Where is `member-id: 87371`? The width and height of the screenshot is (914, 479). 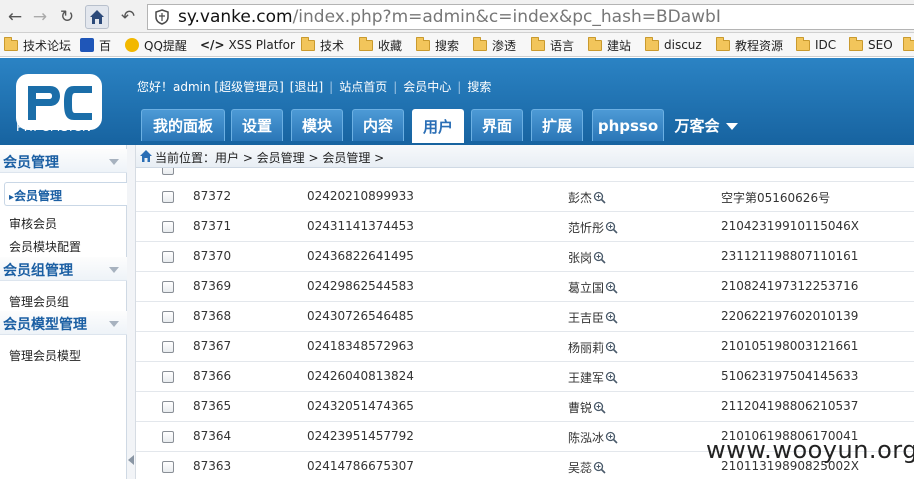 member-id: 87371 is located at coordinates (212, 226).